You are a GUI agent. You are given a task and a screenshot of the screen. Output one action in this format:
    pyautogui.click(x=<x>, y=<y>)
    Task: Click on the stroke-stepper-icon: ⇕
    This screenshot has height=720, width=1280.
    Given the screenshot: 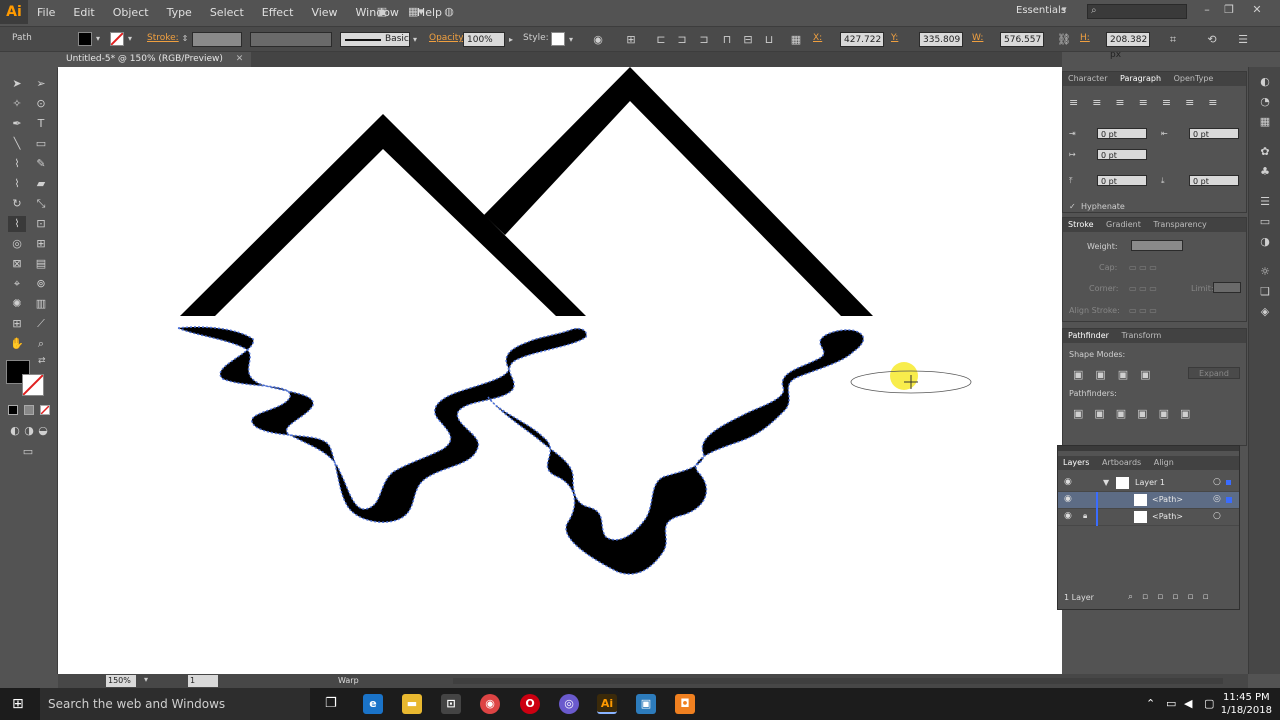 What is the action you would take?
    pyautogui.click(x=185, y=39)
    